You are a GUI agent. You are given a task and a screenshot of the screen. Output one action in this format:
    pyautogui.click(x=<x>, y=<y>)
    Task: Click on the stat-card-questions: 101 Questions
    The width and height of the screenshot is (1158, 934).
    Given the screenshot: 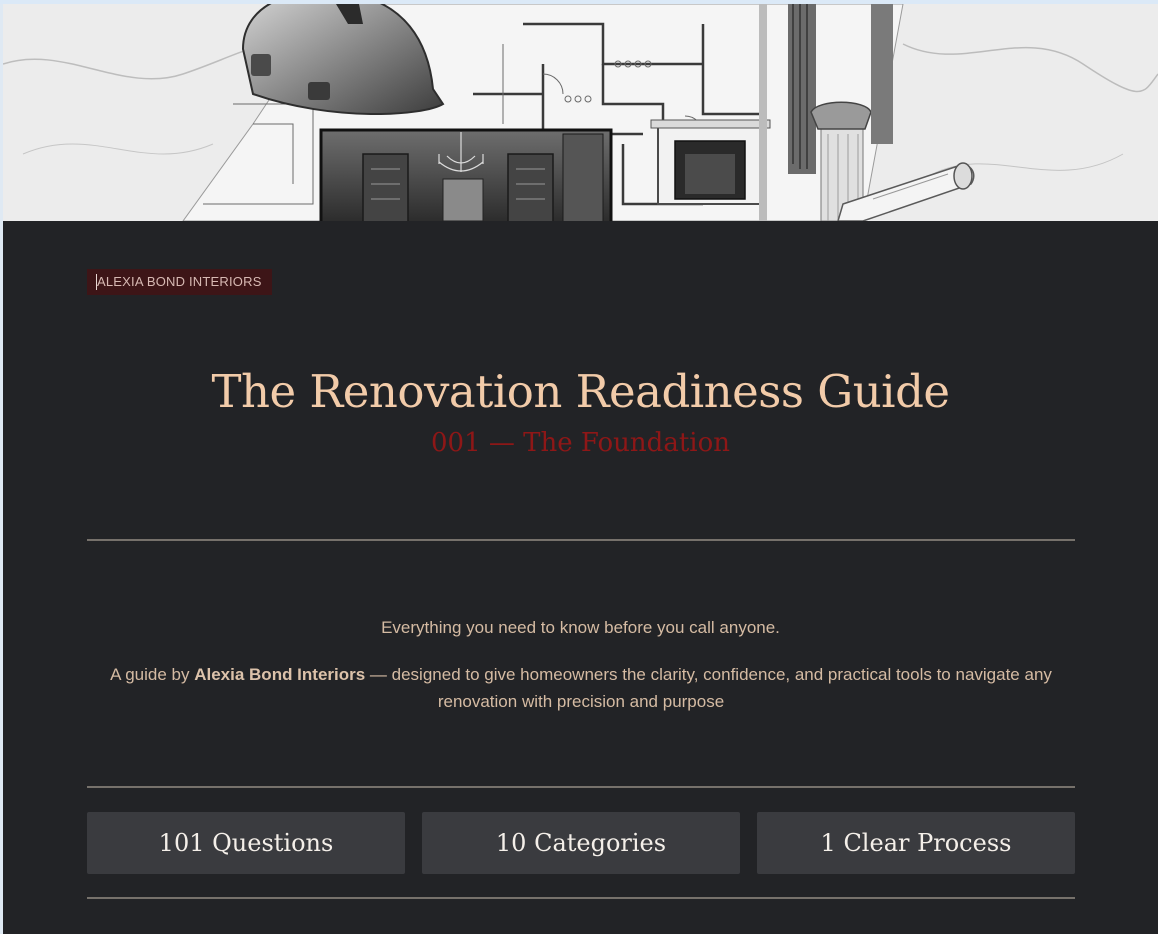 What is the action you would take?
    pyautogui.click(x=246, y=843)
    